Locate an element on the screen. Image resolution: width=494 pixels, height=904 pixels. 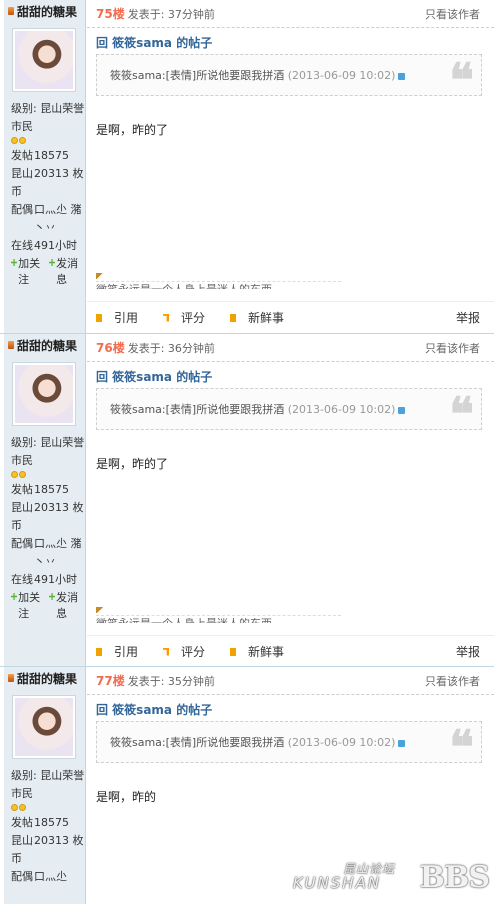
signature-divider is located at coordinates (218, 281).